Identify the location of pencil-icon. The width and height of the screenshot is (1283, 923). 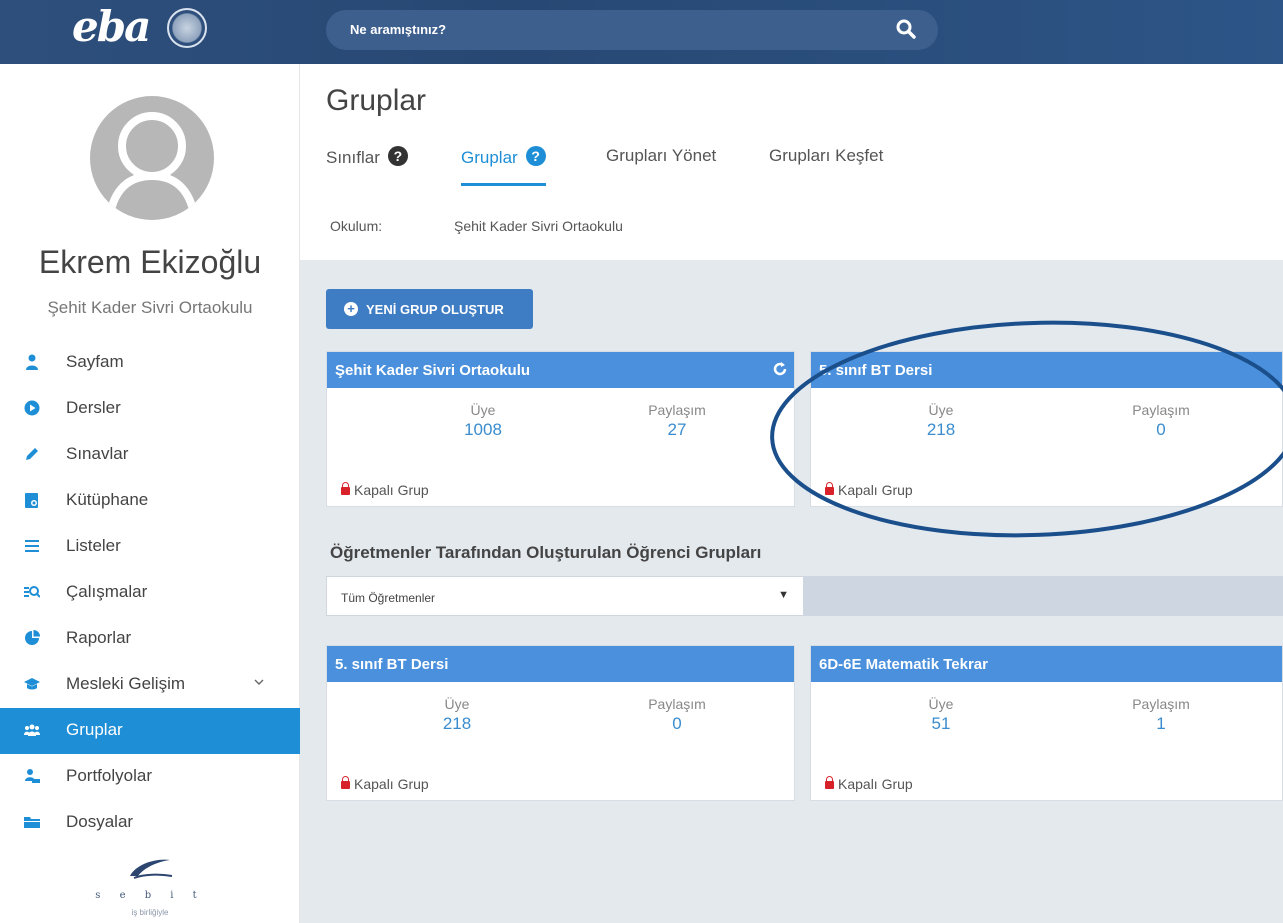
(32, 454).